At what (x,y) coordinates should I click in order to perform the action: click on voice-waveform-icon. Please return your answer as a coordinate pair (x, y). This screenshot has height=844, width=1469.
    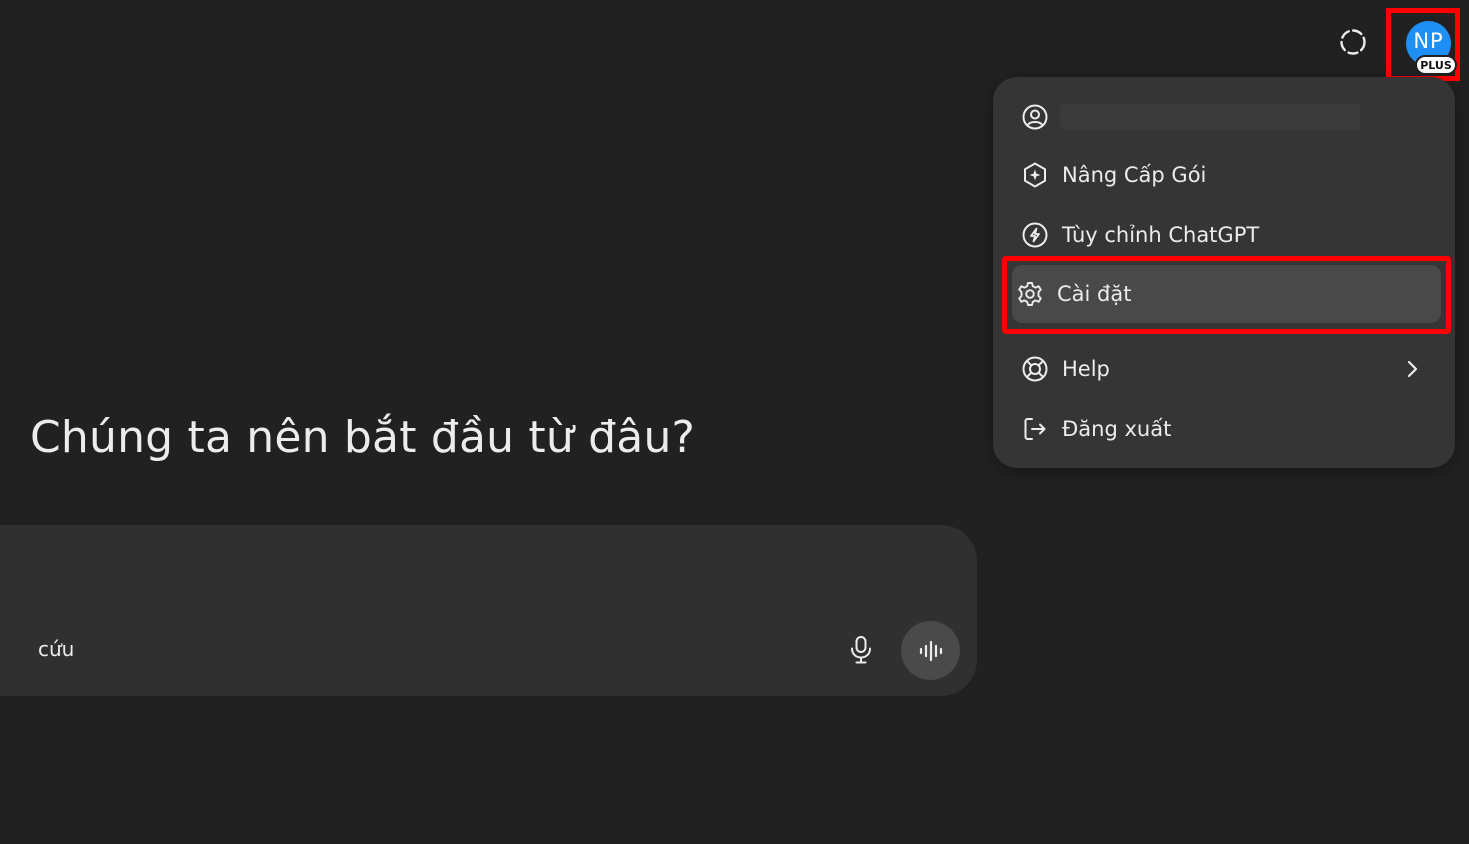
    Looking at the image, I should click on (930, 650).